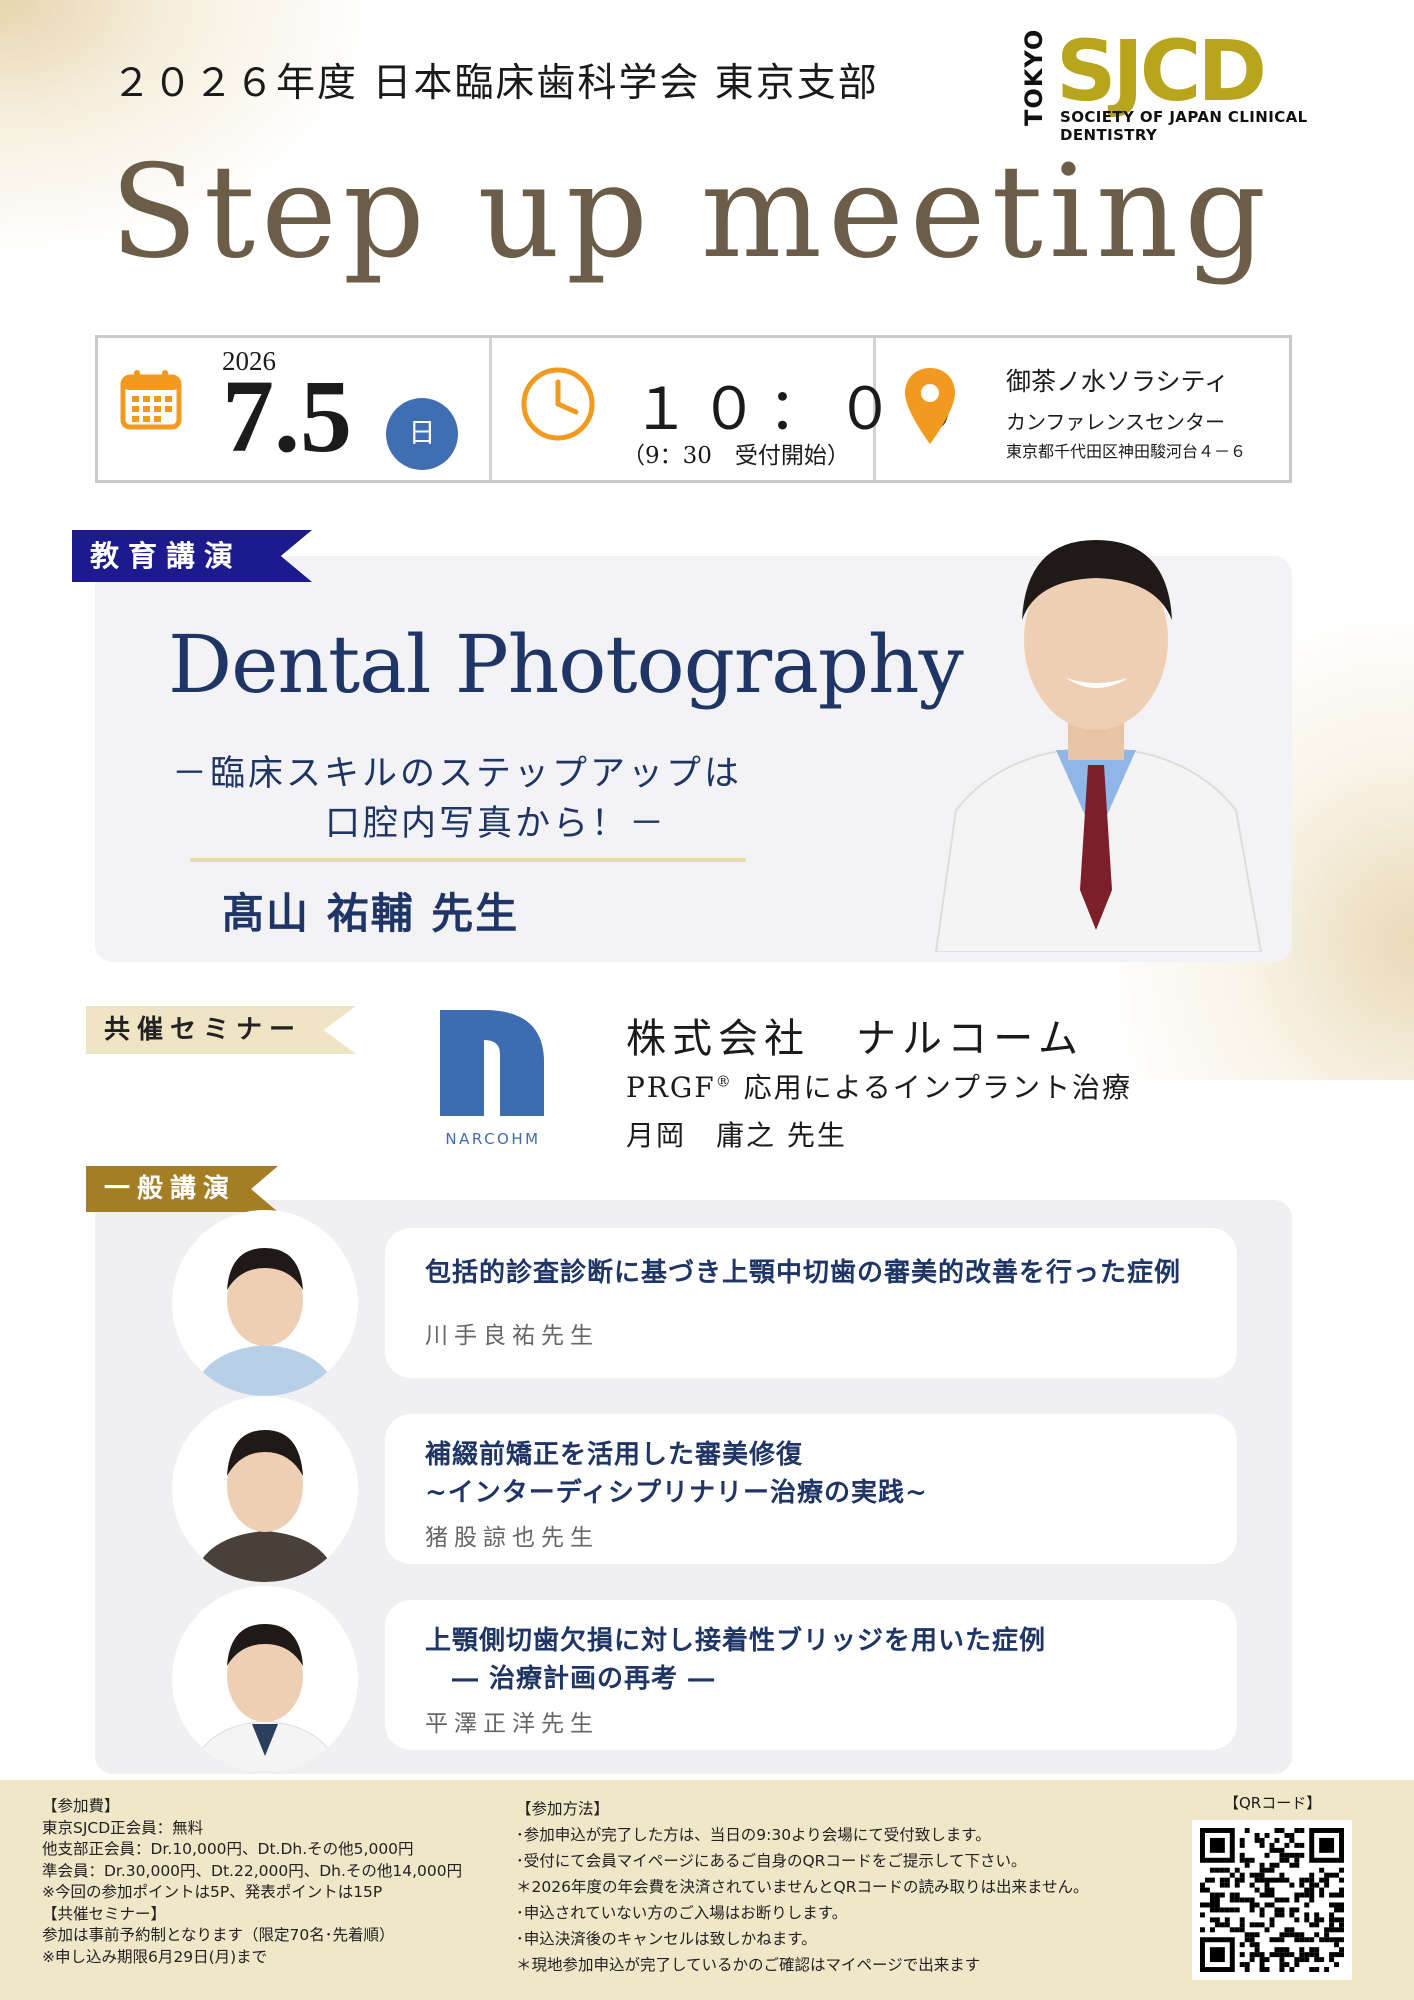  What do you see at coordinates (614, 1455) in the screenshot?
I see `lecture-2-title: 補綴前矯正を活用した審美修復` at bounding box center [614, 1455].